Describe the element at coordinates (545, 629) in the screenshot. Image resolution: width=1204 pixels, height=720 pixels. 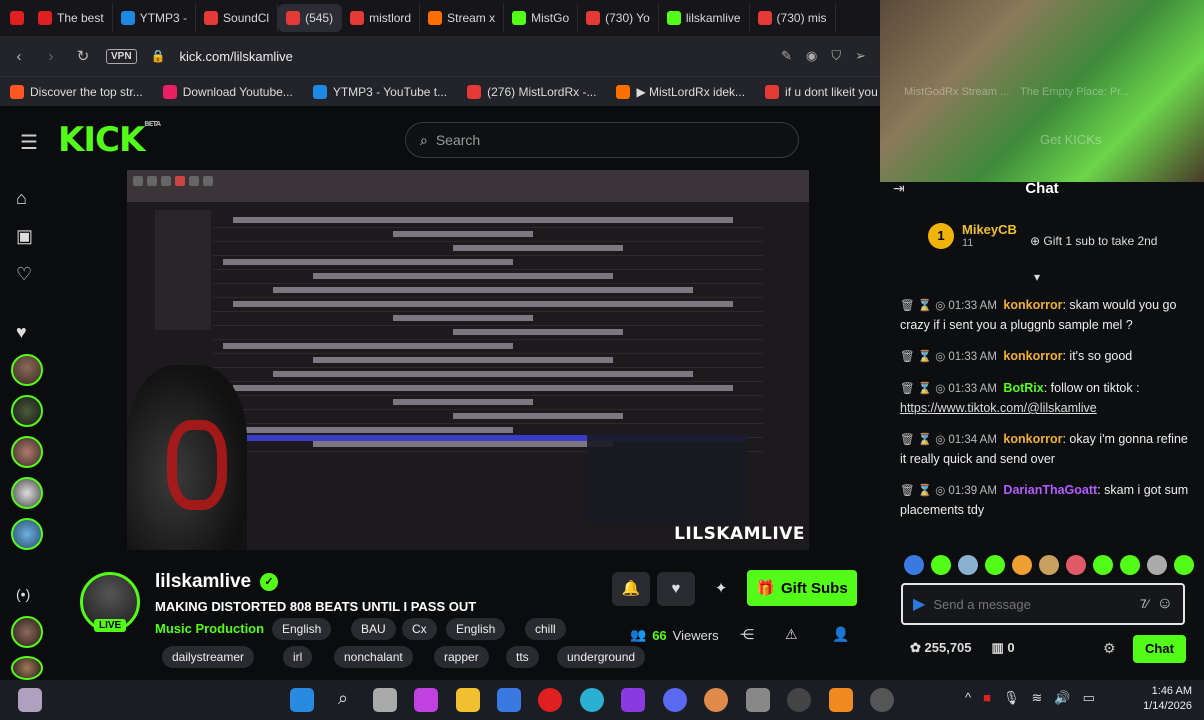
I see `stream-tag: chill` at that location.